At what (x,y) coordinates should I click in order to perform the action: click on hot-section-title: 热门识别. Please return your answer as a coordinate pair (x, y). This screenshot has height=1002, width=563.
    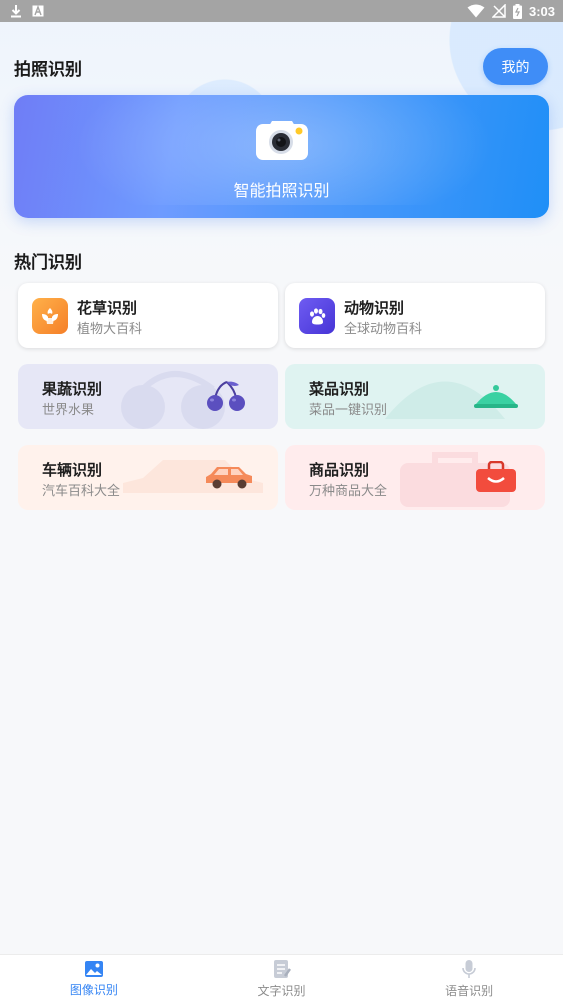
    Looking at the image, I should click on (48, 263).